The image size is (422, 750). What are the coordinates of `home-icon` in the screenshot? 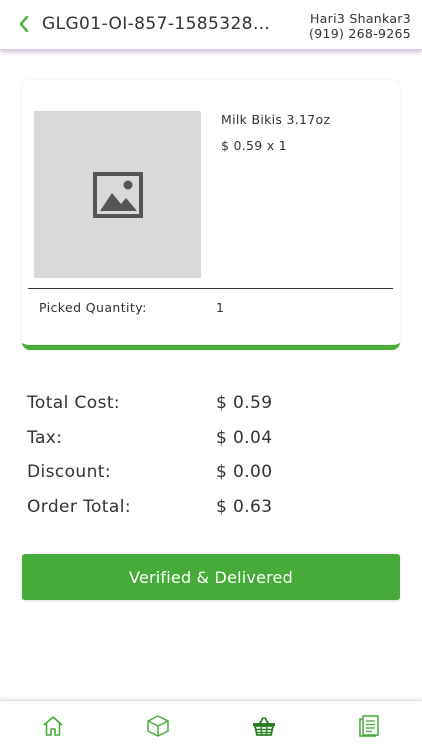 It's located at (53, 726).